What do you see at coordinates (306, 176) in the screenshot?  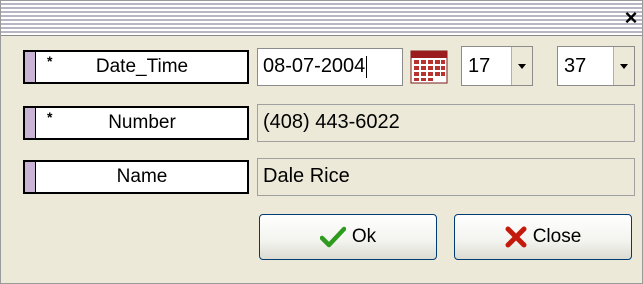 I see `name-value: Dale Rice` at bounding box center [306, 176].